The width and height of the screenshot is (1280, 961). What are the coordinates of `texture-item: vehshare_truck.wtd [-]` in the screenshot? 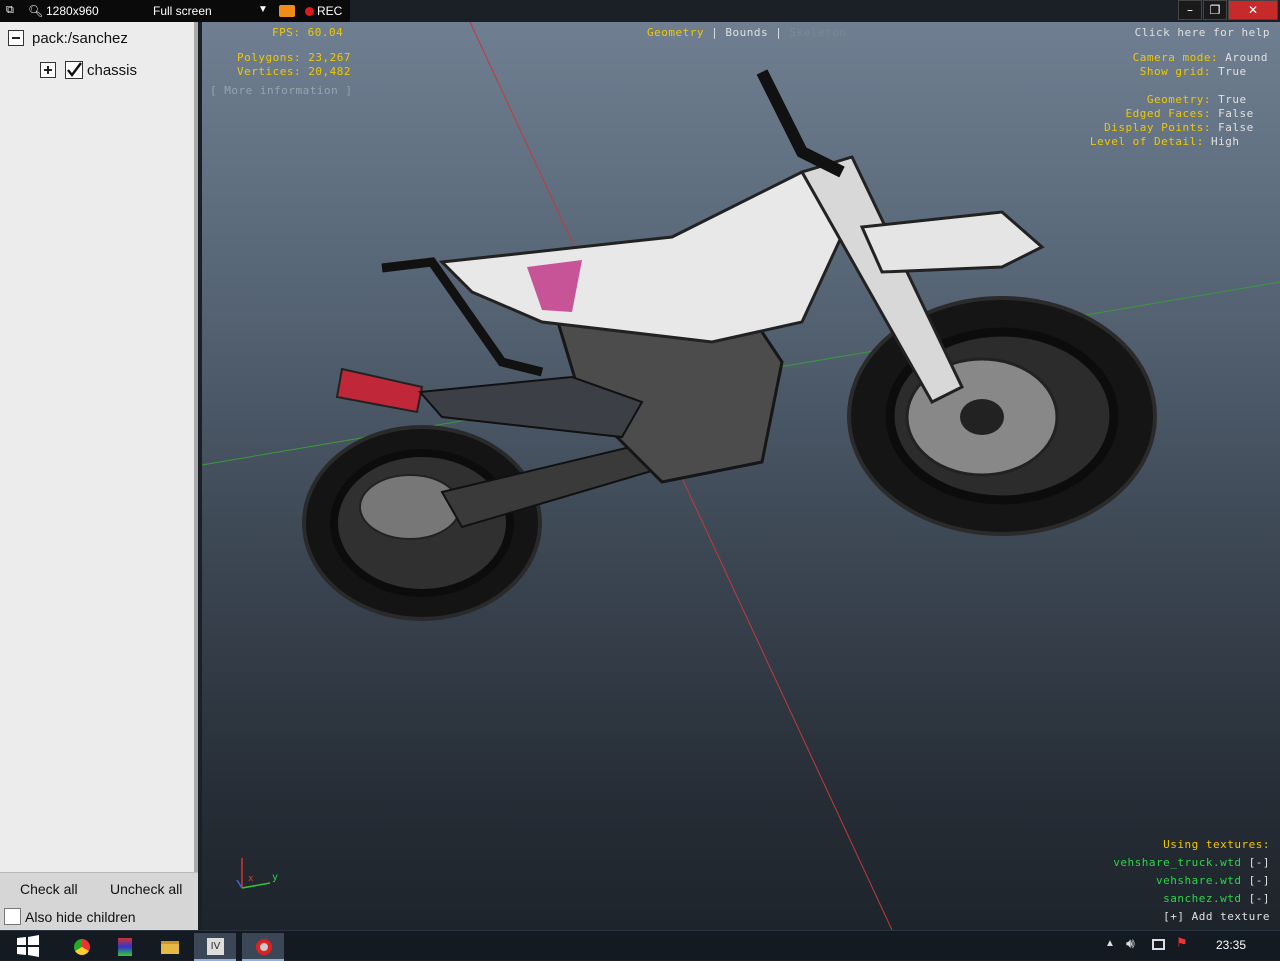 It's located at (1191, 863).